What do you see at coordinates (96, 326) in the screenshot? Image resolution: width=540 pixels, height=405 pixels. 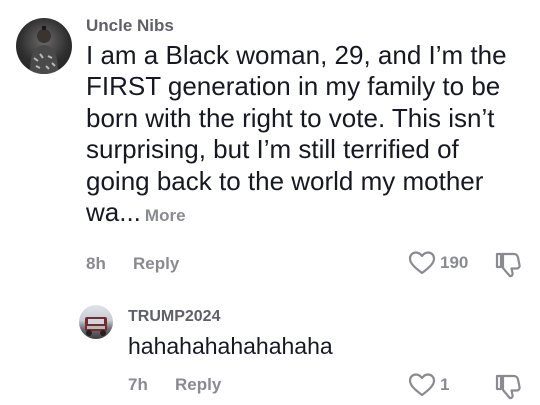 I see `truck-avatar-image` at bounding box center [96, 326].